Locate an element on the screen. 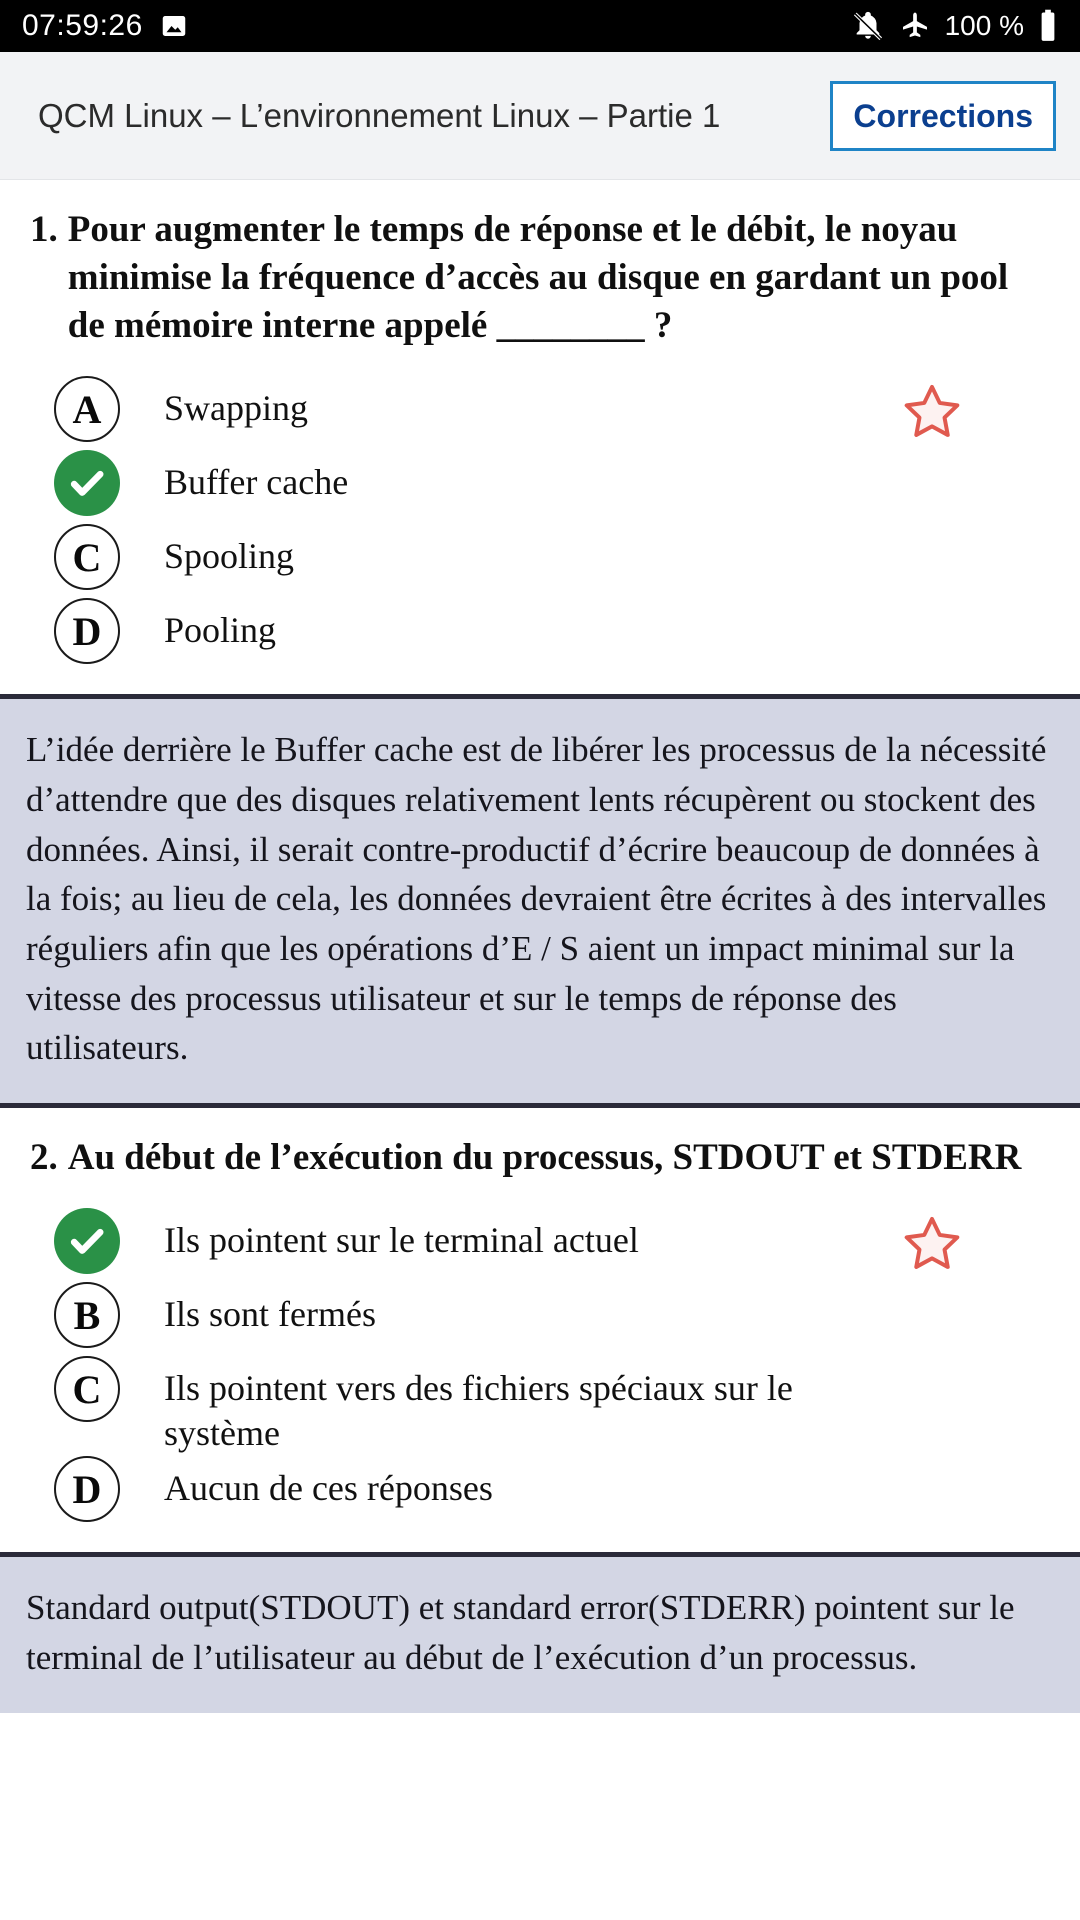  option-label: Ils sont fermés is located at coordinates (270, 1314).